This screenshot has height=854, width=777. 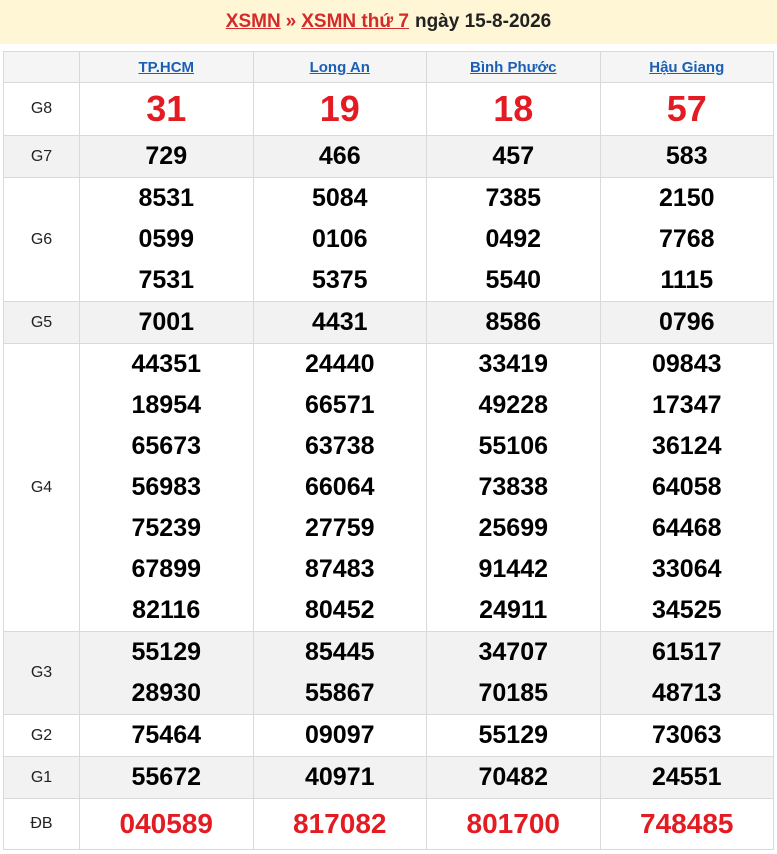 I want to click on prize-cell: 583, so click(x=686, y=156).